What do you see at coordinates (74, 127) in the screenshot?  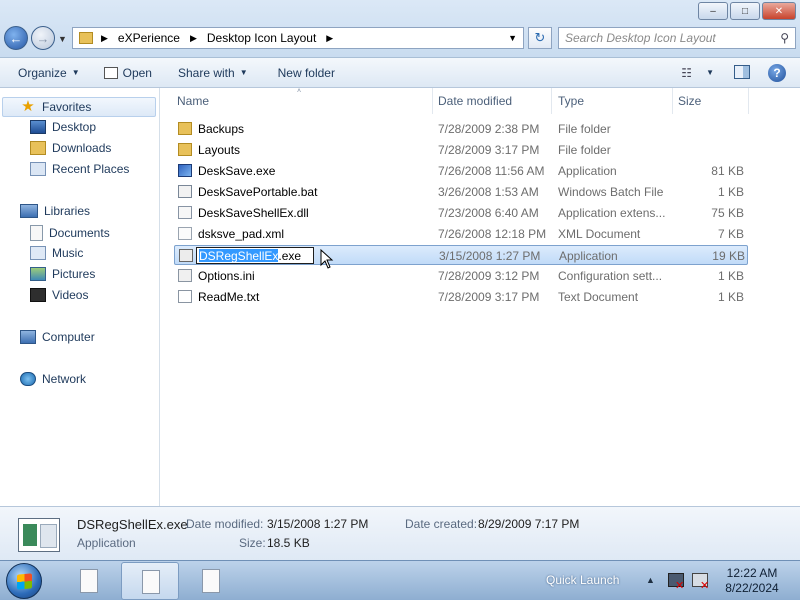 I see `nav-label: Desktop` at bounding box center [74, 127].